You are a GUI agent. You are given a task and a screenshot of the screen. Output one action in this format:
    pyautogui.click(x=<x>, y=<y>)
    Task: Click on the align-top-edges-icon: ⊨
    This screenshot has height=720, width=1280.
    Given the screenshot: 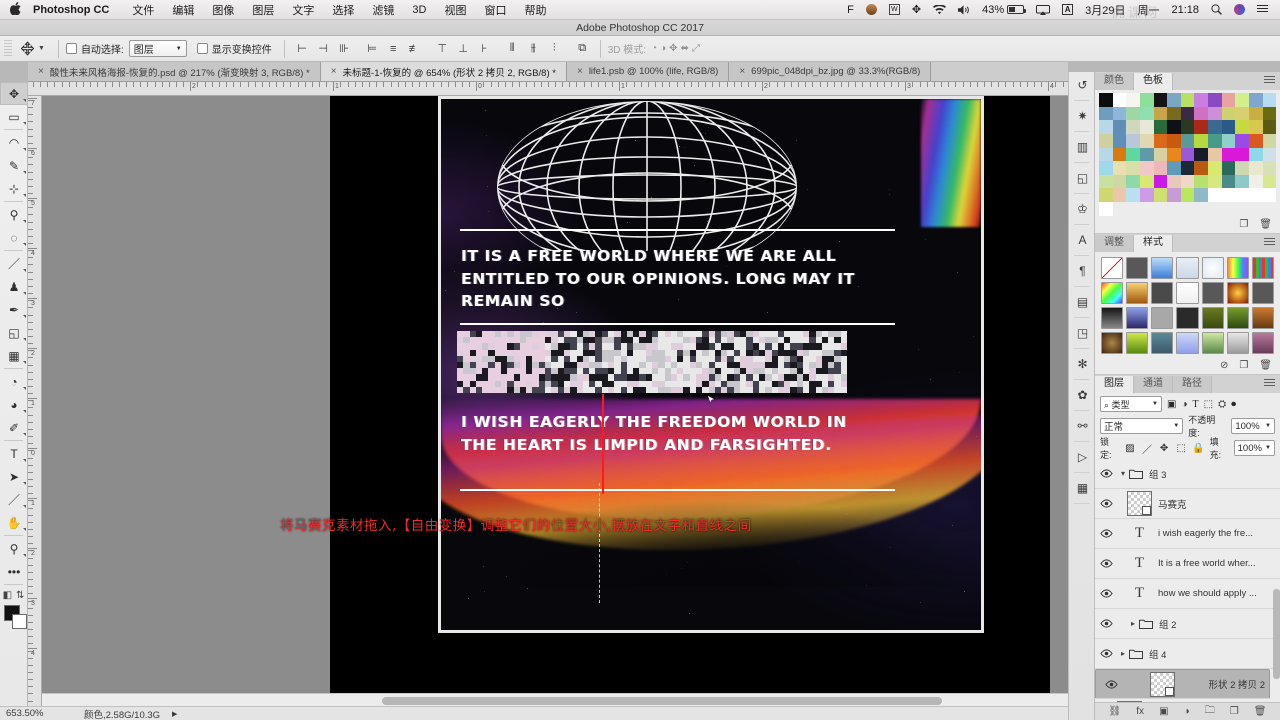 What is the action you would take?
    pyautogui.click(x=372, y=49)
    